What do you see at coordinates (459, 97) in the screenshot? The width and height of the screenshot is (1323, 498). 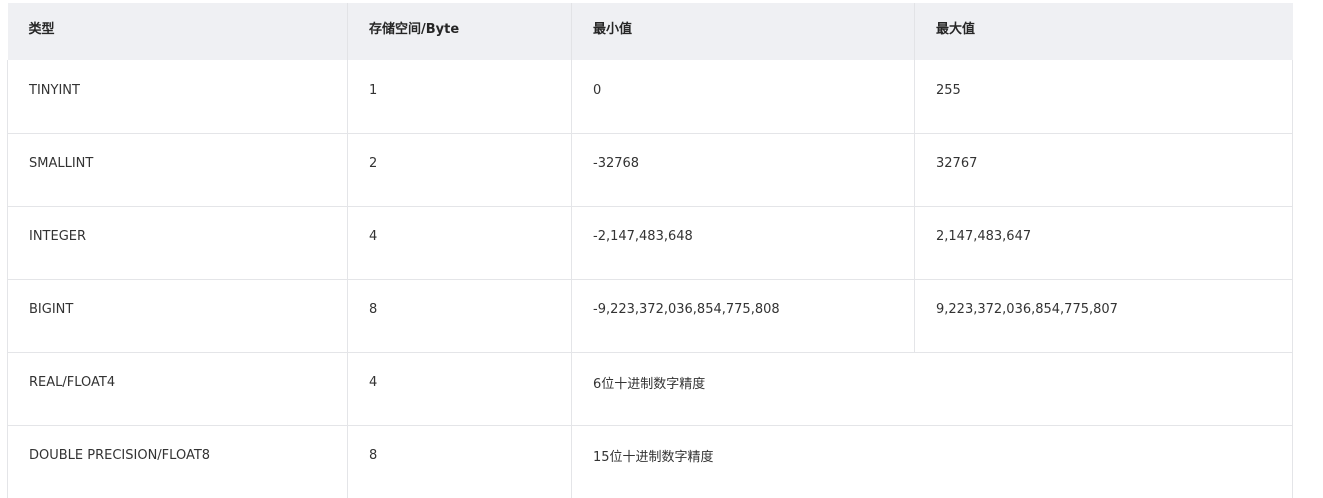 I see `cell-storage: 1` at bounding box center [459, 97].